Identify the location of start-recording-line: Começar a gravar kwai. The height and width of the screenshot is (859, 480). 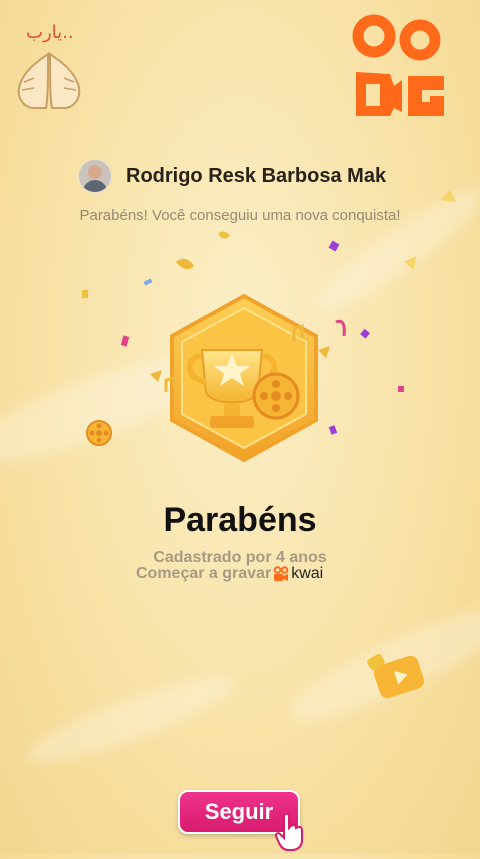
(229, 574).